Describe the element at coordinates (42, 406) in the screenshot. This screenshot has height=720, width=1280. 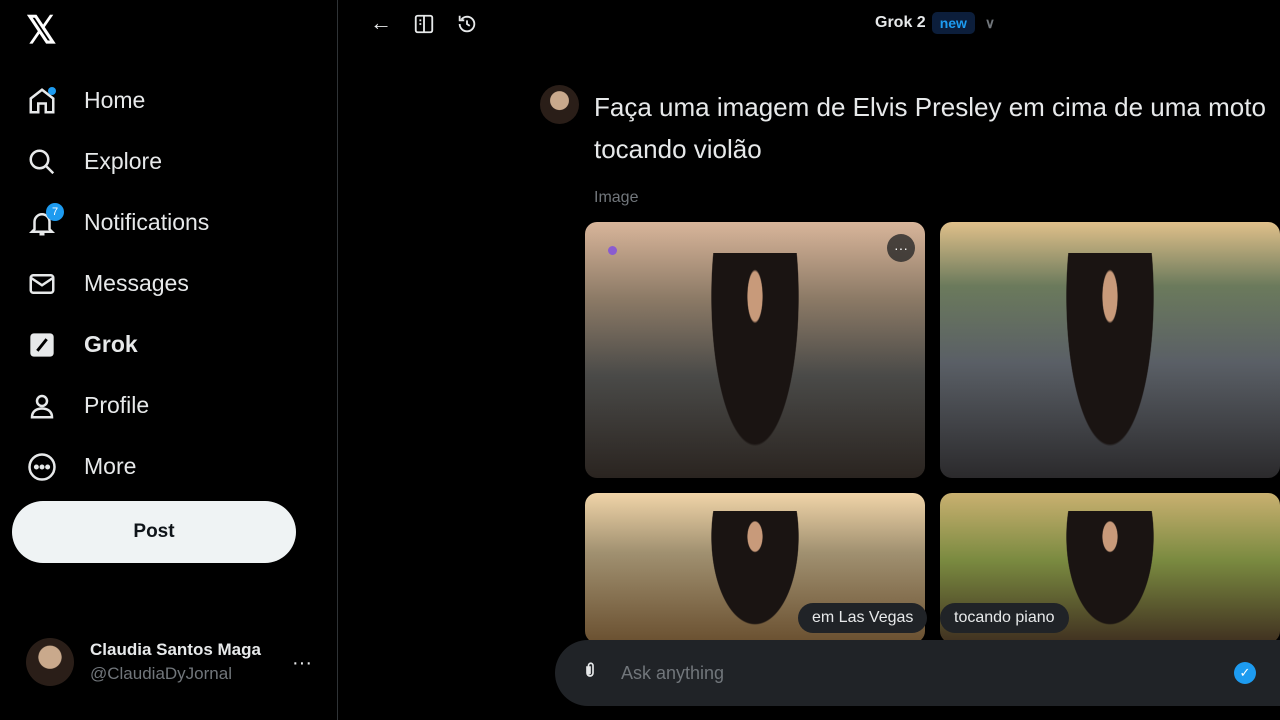
I see `person-icon` at that location.